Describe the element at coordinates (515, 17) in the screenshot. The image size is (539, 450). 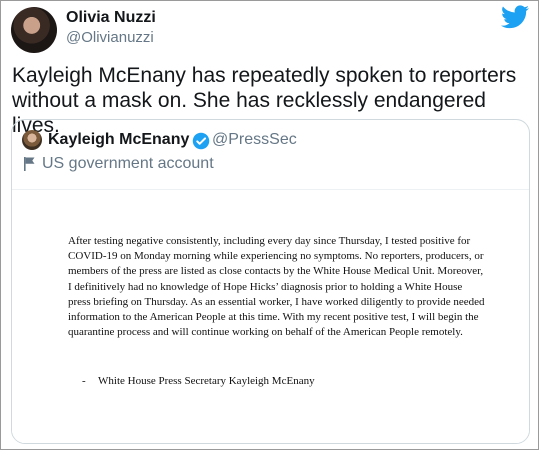
I see `twitter-bird-icon` at that location.